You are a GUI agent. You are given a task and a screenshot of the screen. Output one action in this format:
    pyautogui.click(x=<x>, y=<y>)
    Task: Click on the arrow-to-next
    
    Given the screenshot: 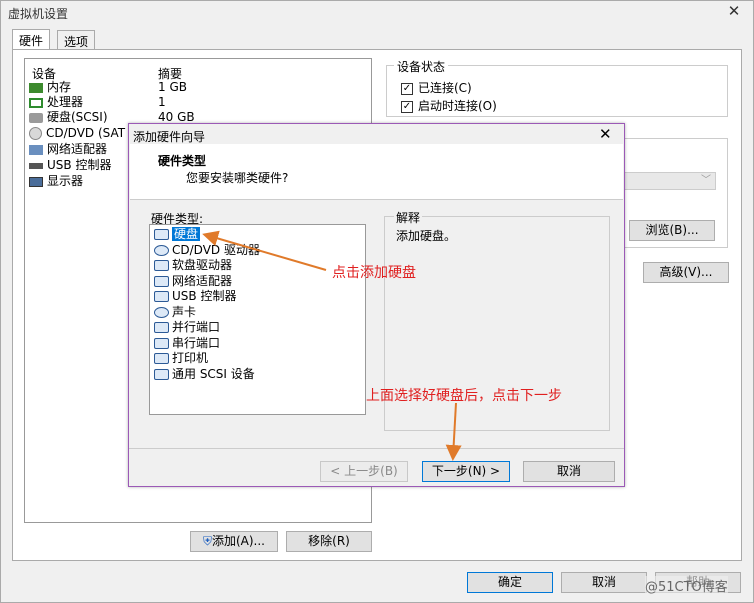 What is the action you would take?
    pyautogui.click(x=453, y=431)
    